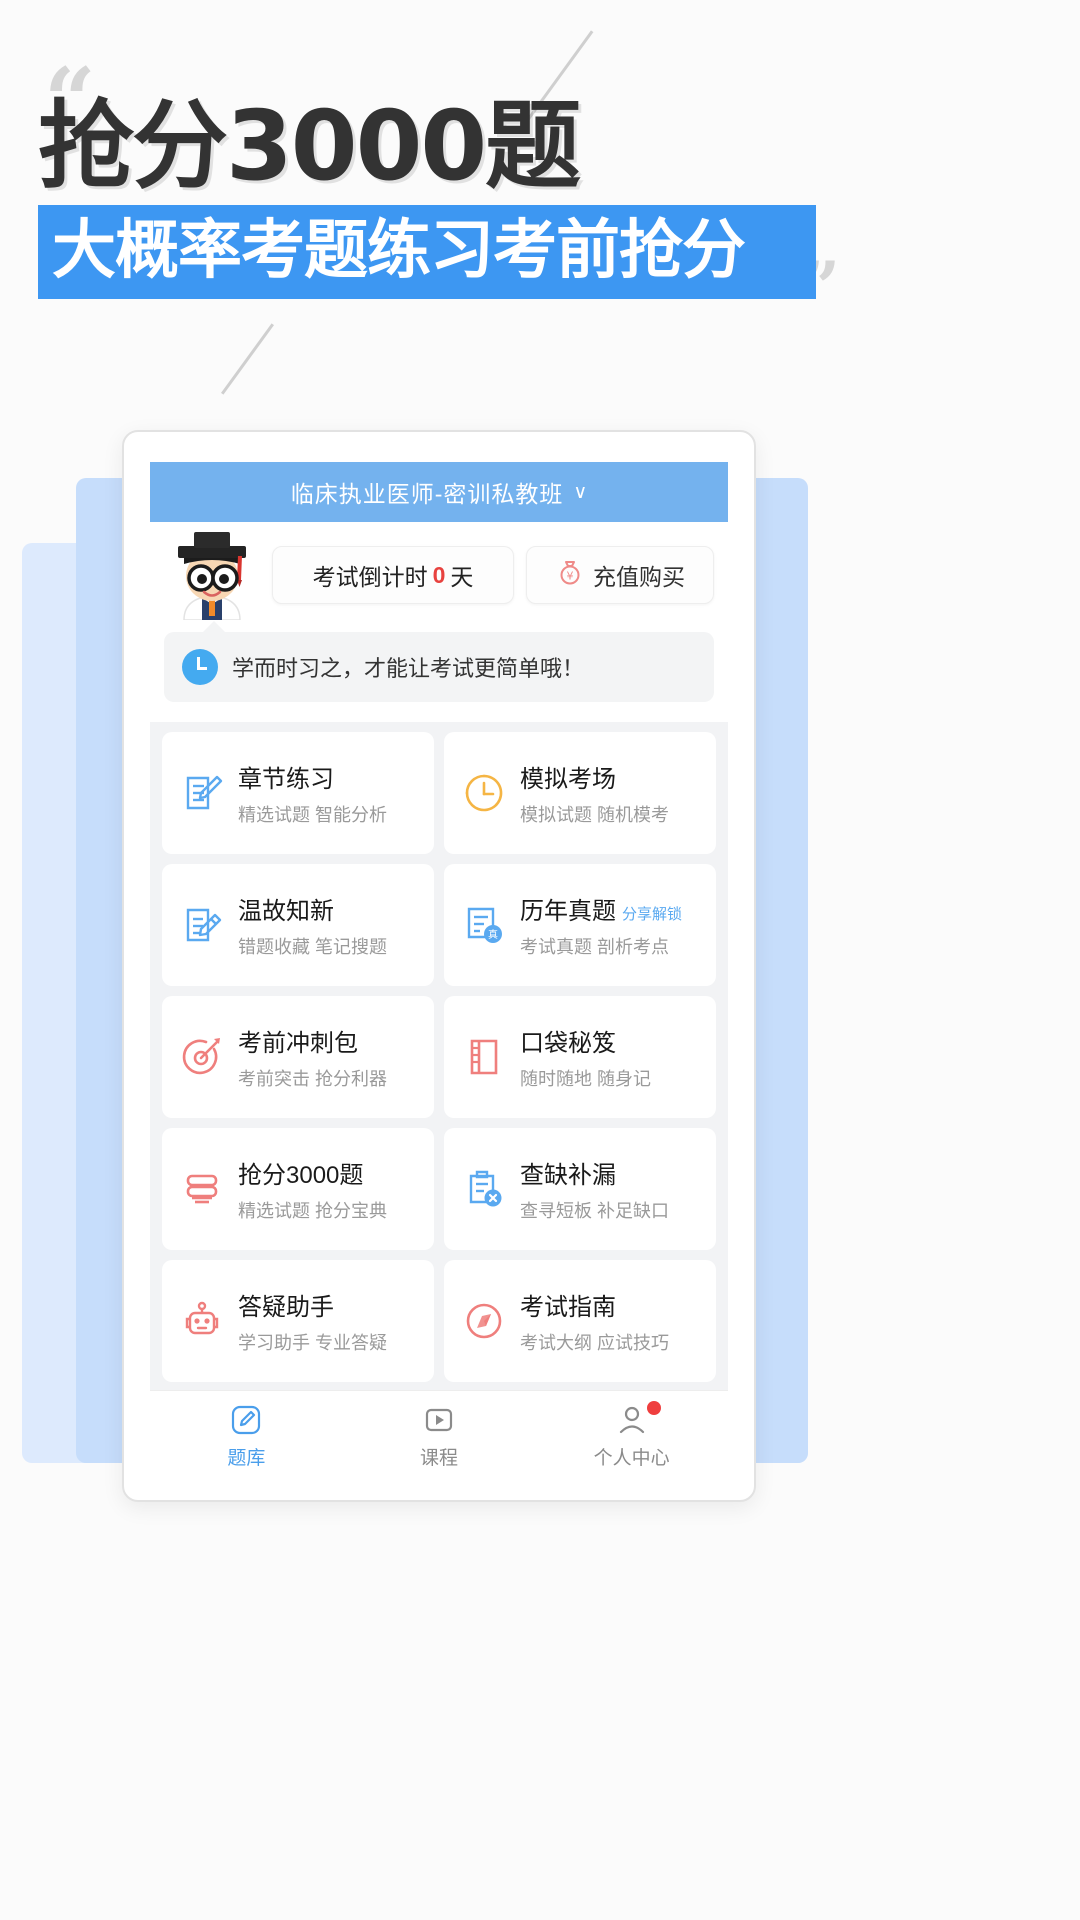  I want to click on tab-question-bank: 题库, so click(246, 1436).